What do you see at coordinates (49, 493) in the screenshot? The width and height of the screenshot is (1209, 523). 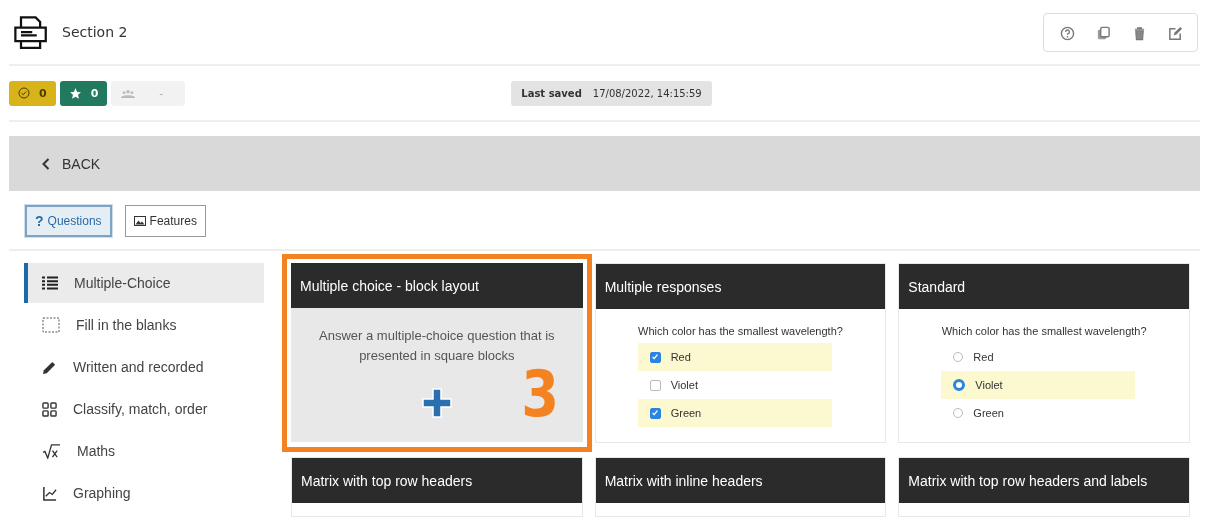 I see `chart-icon` at bounding box center [49, 493].